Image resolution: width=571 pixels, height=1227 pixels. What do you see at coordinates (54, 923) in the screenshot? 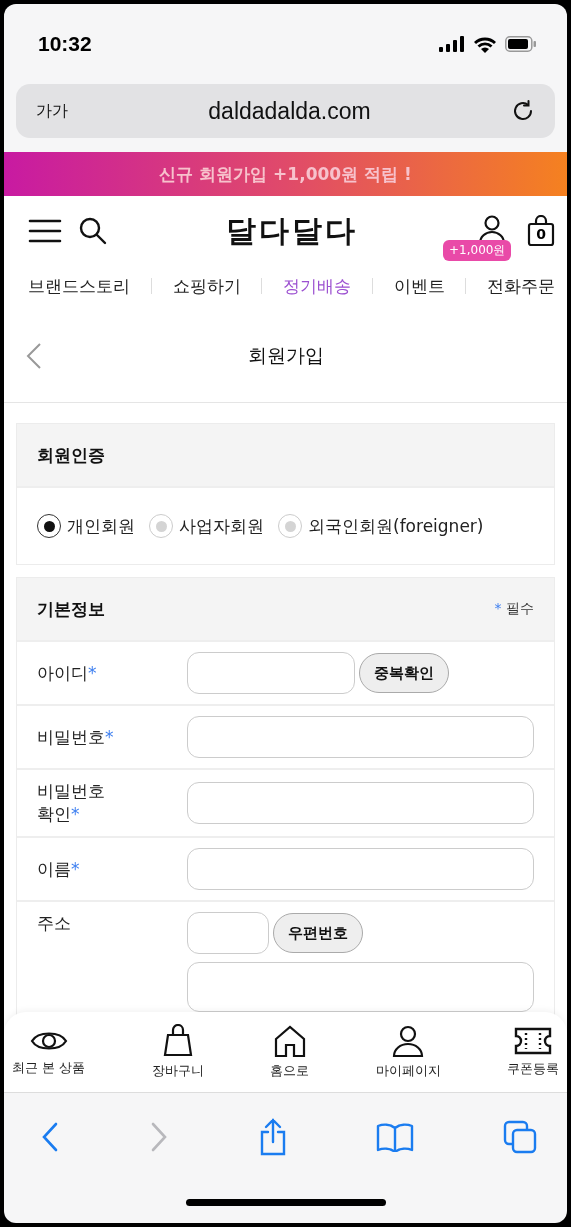
I see `field-label: 주소` at bounding box center [54, 923].